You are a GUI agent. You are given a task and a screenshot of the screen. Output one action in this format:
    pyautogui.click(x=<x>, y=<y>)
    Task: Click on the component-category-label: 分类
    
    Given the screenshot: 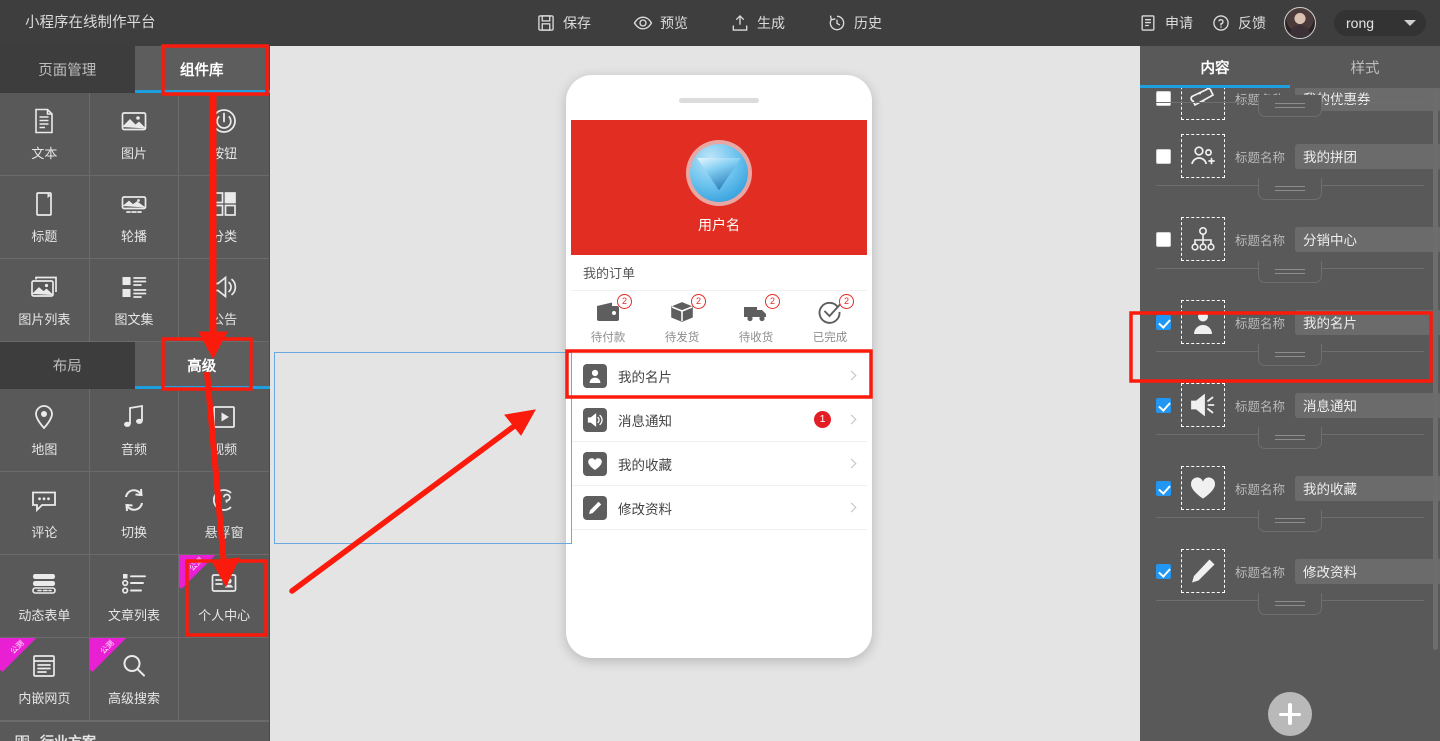 What is the action you would take?
    pyautogui.click(x=224, y=236)
    